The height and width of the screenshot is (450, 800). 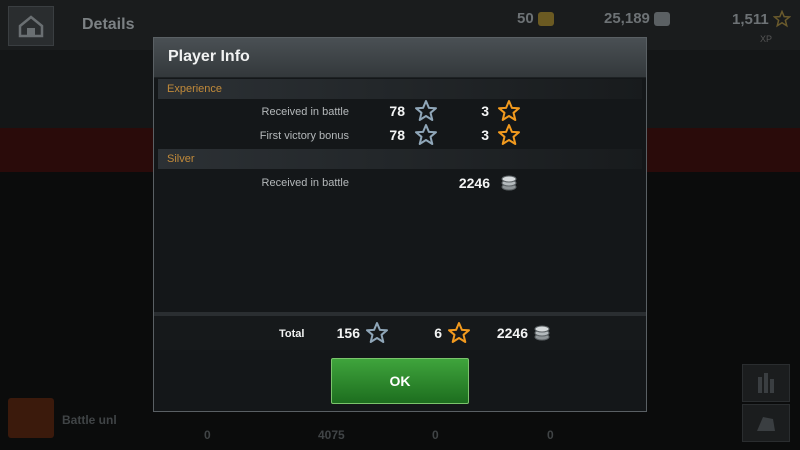 I want to click on tank-button, so click(x=766, y=423).